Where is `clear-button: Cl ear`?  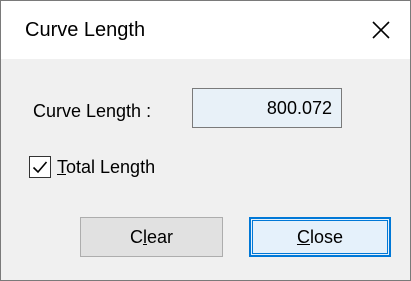
clear-button: Cl ear is located at coordinates (151, 237).